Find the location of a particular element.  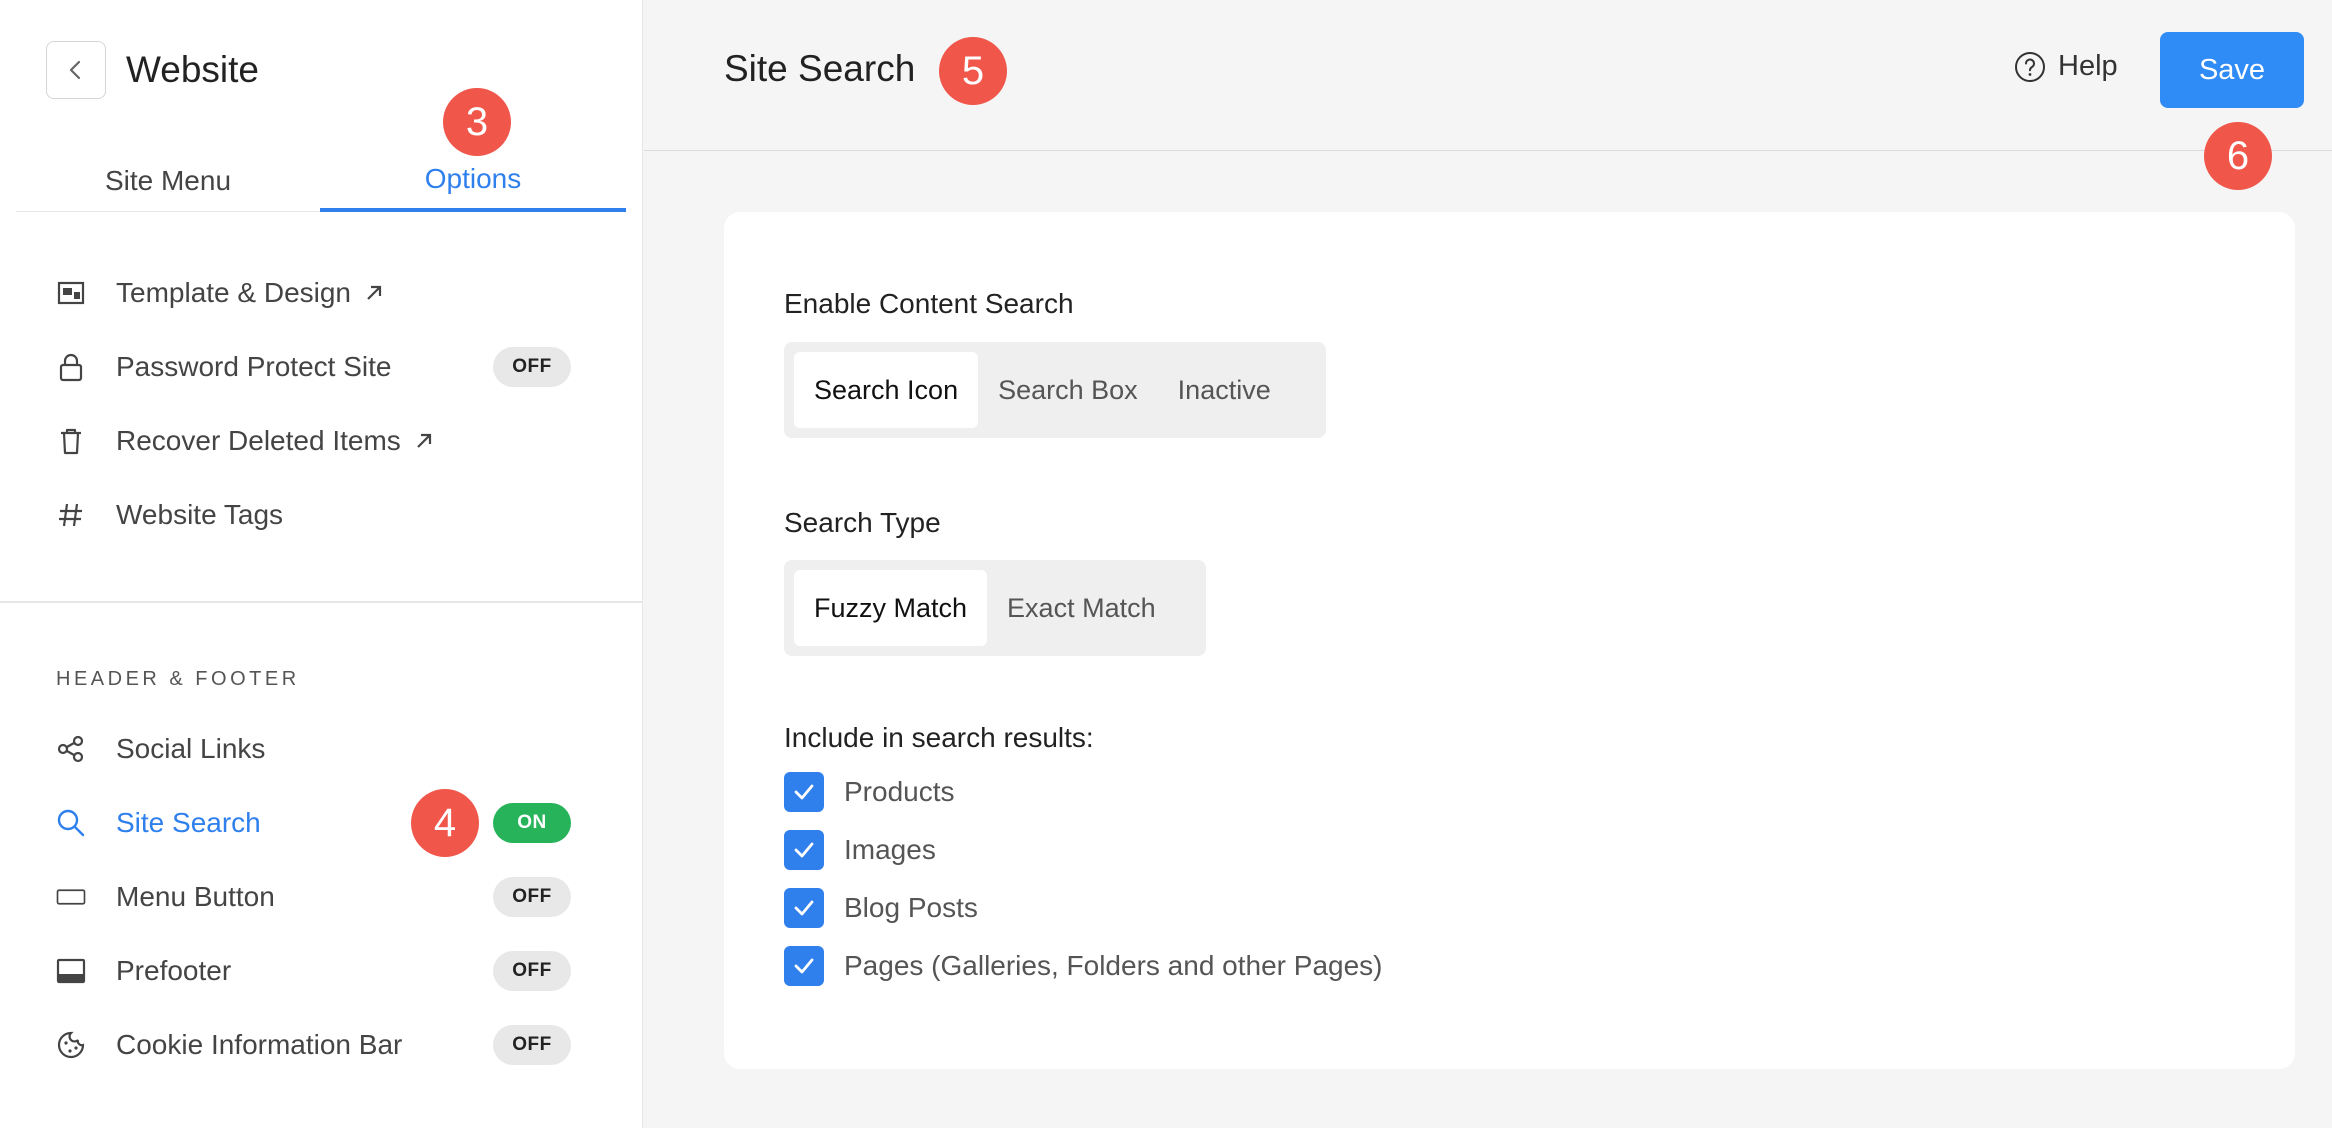

menu-item-label: Menu Button is located at coordinates (195, 896).